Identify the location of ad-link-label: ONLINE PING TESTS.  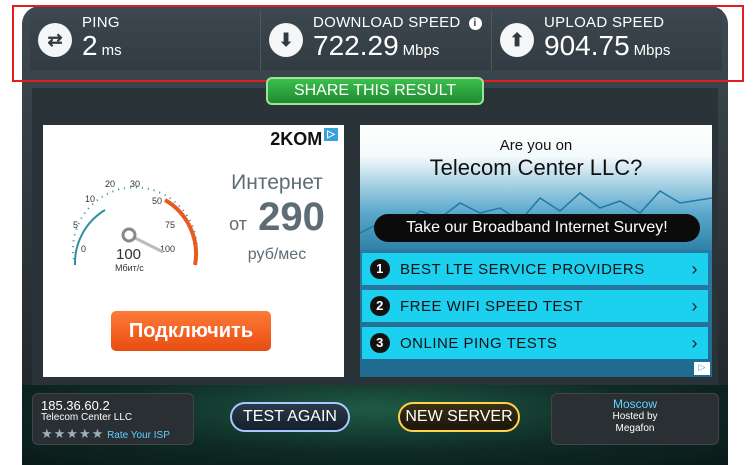
(479, 343).